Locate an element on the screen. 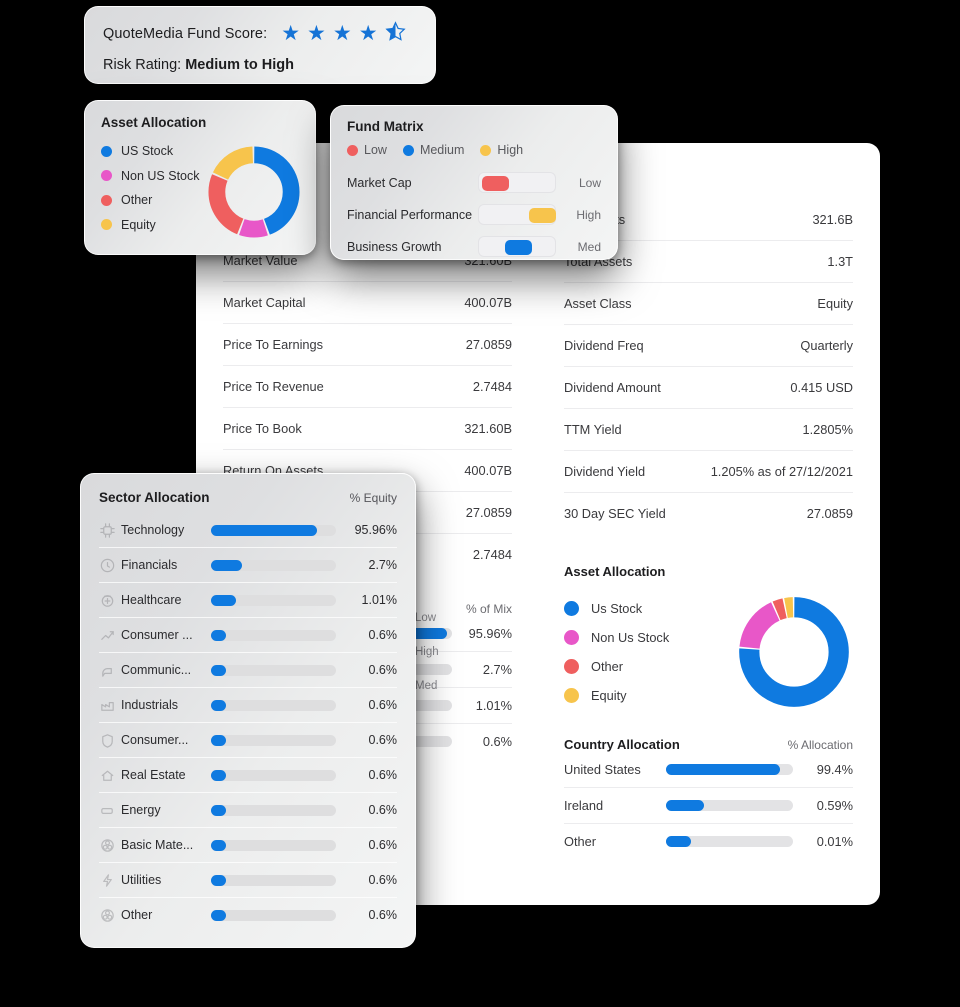 The image size is (960, 1007). fund-matrix-row: Business Growth Med is located at coordinates (474, 246).